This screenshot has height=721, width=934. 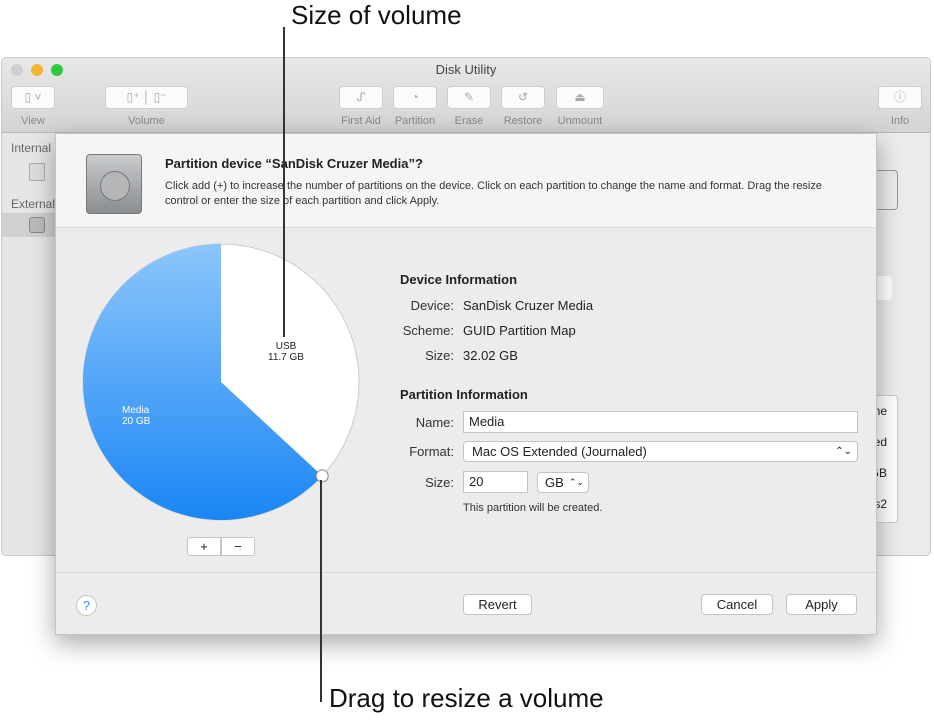 I want to click on apply-button: Apply, so click(x=821, y=604).